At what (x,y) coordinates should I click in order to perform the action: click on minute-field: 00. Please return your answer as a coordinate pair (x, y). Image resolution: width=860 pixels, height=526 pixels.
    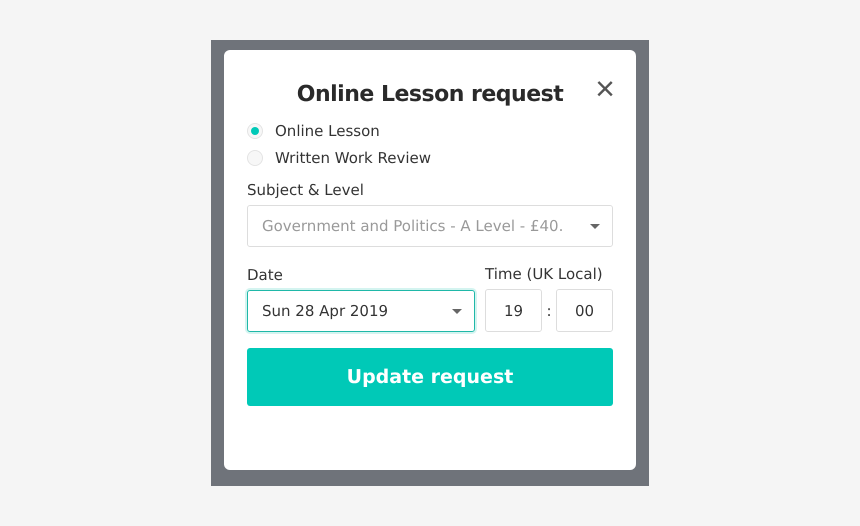
    Looking at the image, I should click on (584, 310).